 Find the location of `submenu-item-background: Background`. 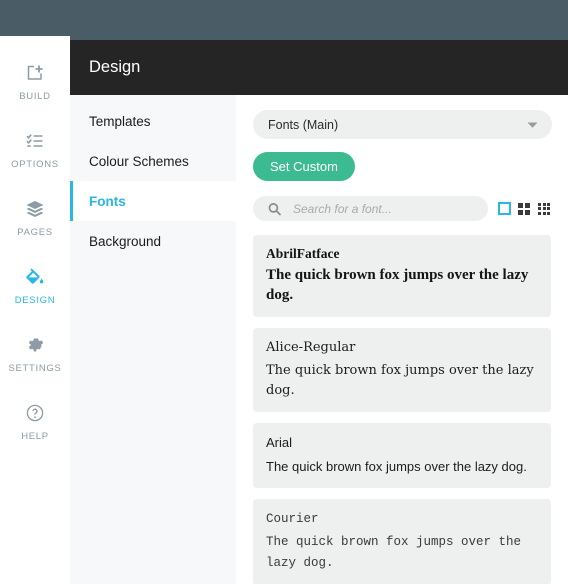

submenu-item-background: Background is located at coordinates (153, 241).